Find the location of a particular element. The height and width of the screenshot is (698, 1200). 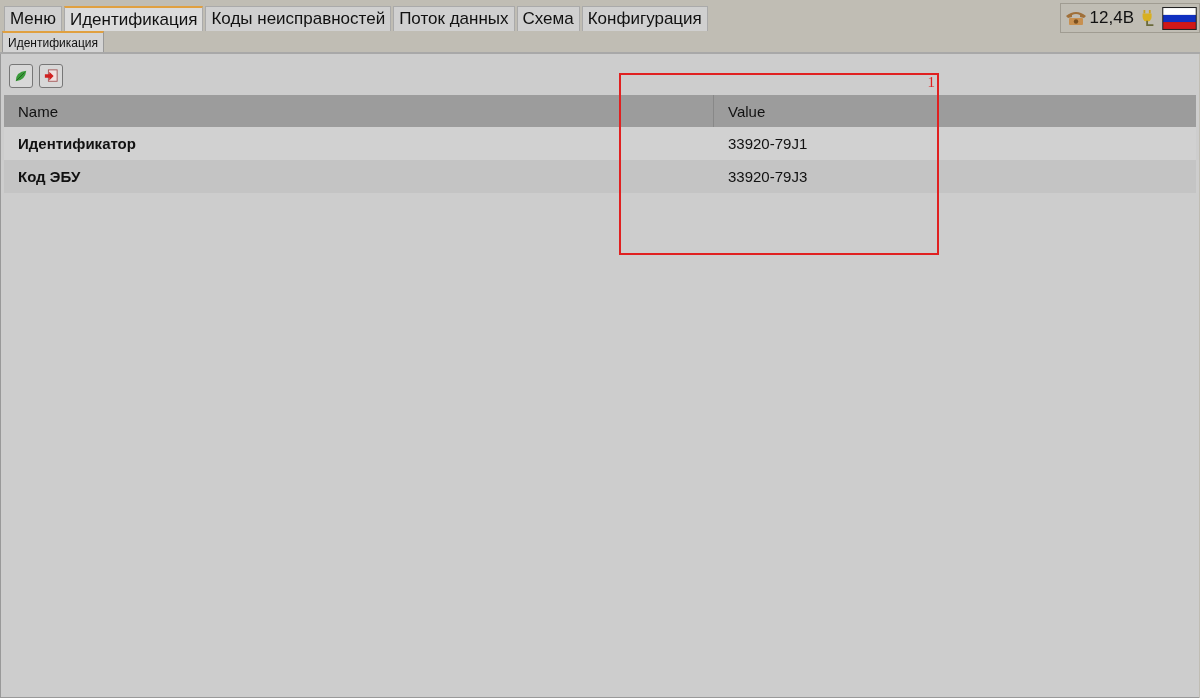

tab: Идентификация is located at coordinates (133, 18).